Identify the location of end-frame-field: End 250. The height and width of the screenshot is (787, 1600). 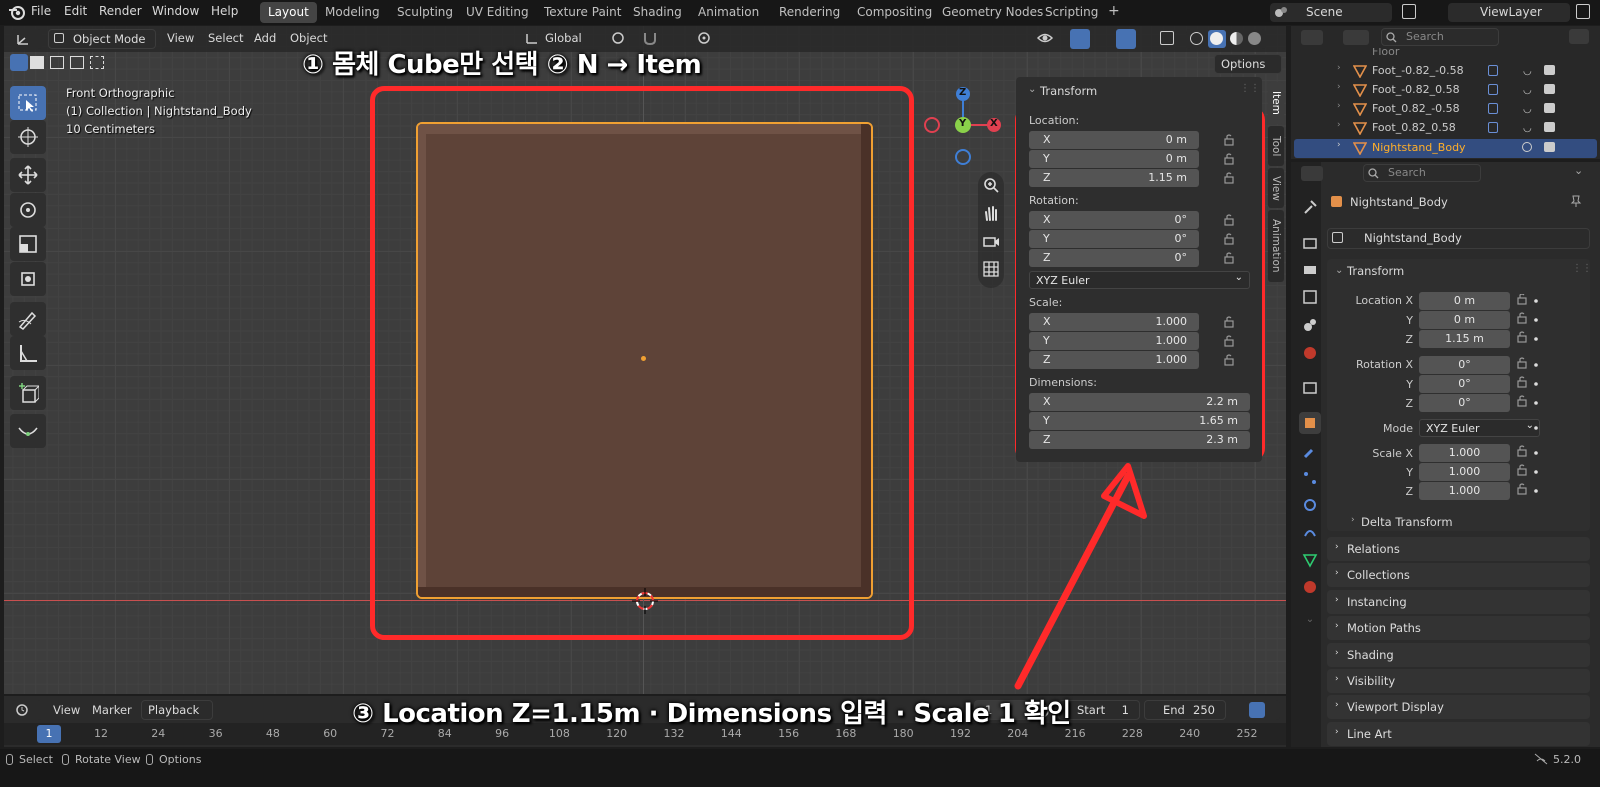
(1185, 710).